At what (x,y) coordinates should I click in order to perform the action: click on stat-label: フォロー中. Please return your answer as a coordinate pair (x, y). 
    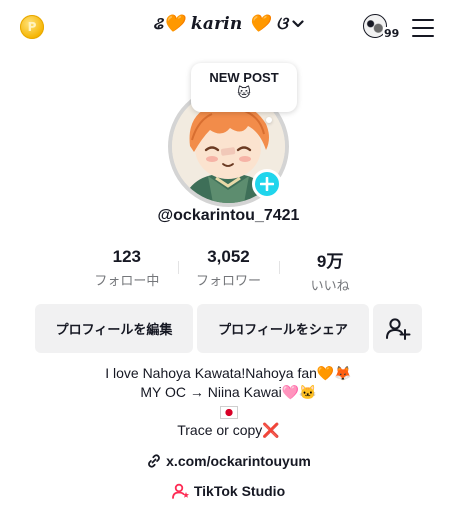
    Looking at the image, I should click on (127, 281).